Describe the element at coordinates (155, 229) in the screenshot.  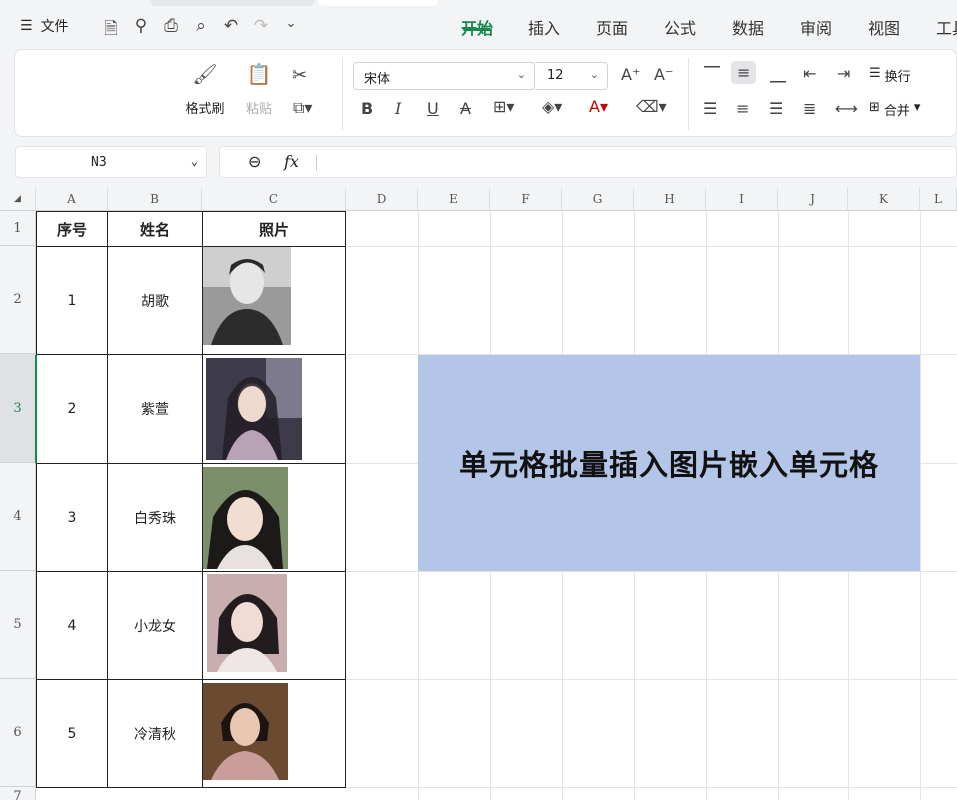
I see `header-cell-name: 姓名` at that location.